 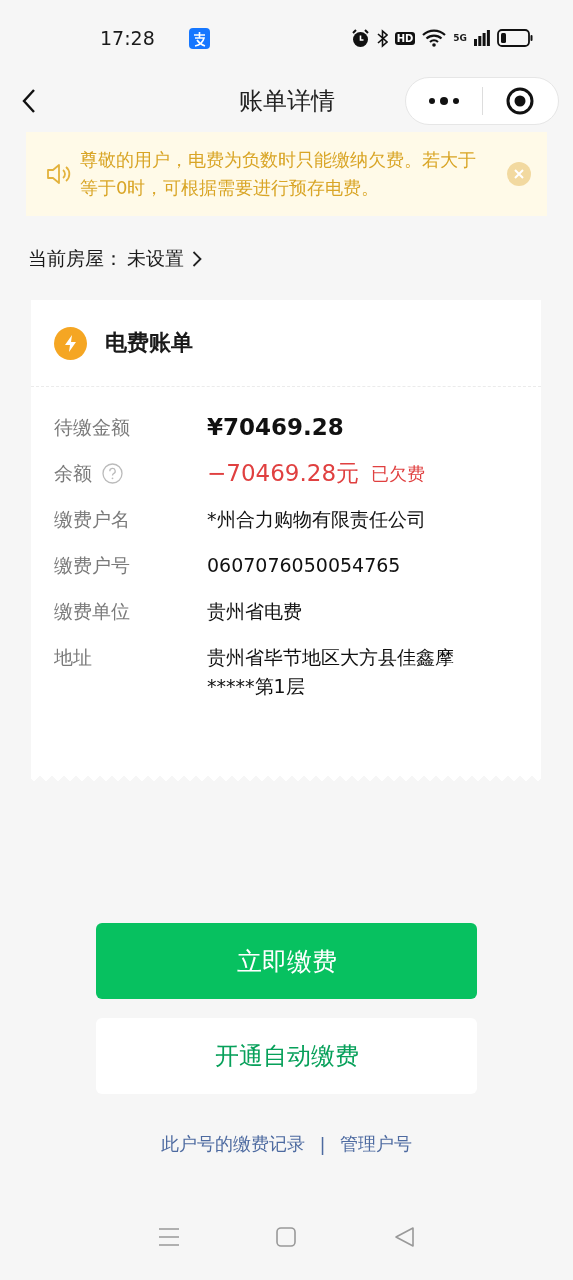 I want to click on field-label: 缴费户名, so click(x=92, y=519).